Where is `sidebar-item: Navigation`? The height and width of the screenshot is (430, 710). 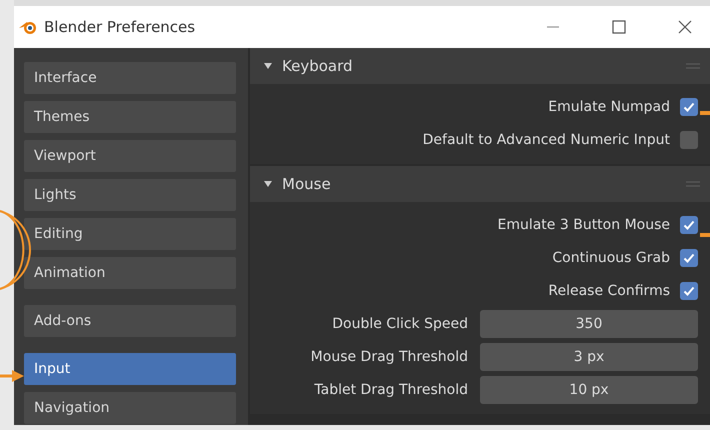
sidebar-item: Navigation is located at coordinates (130, 408).